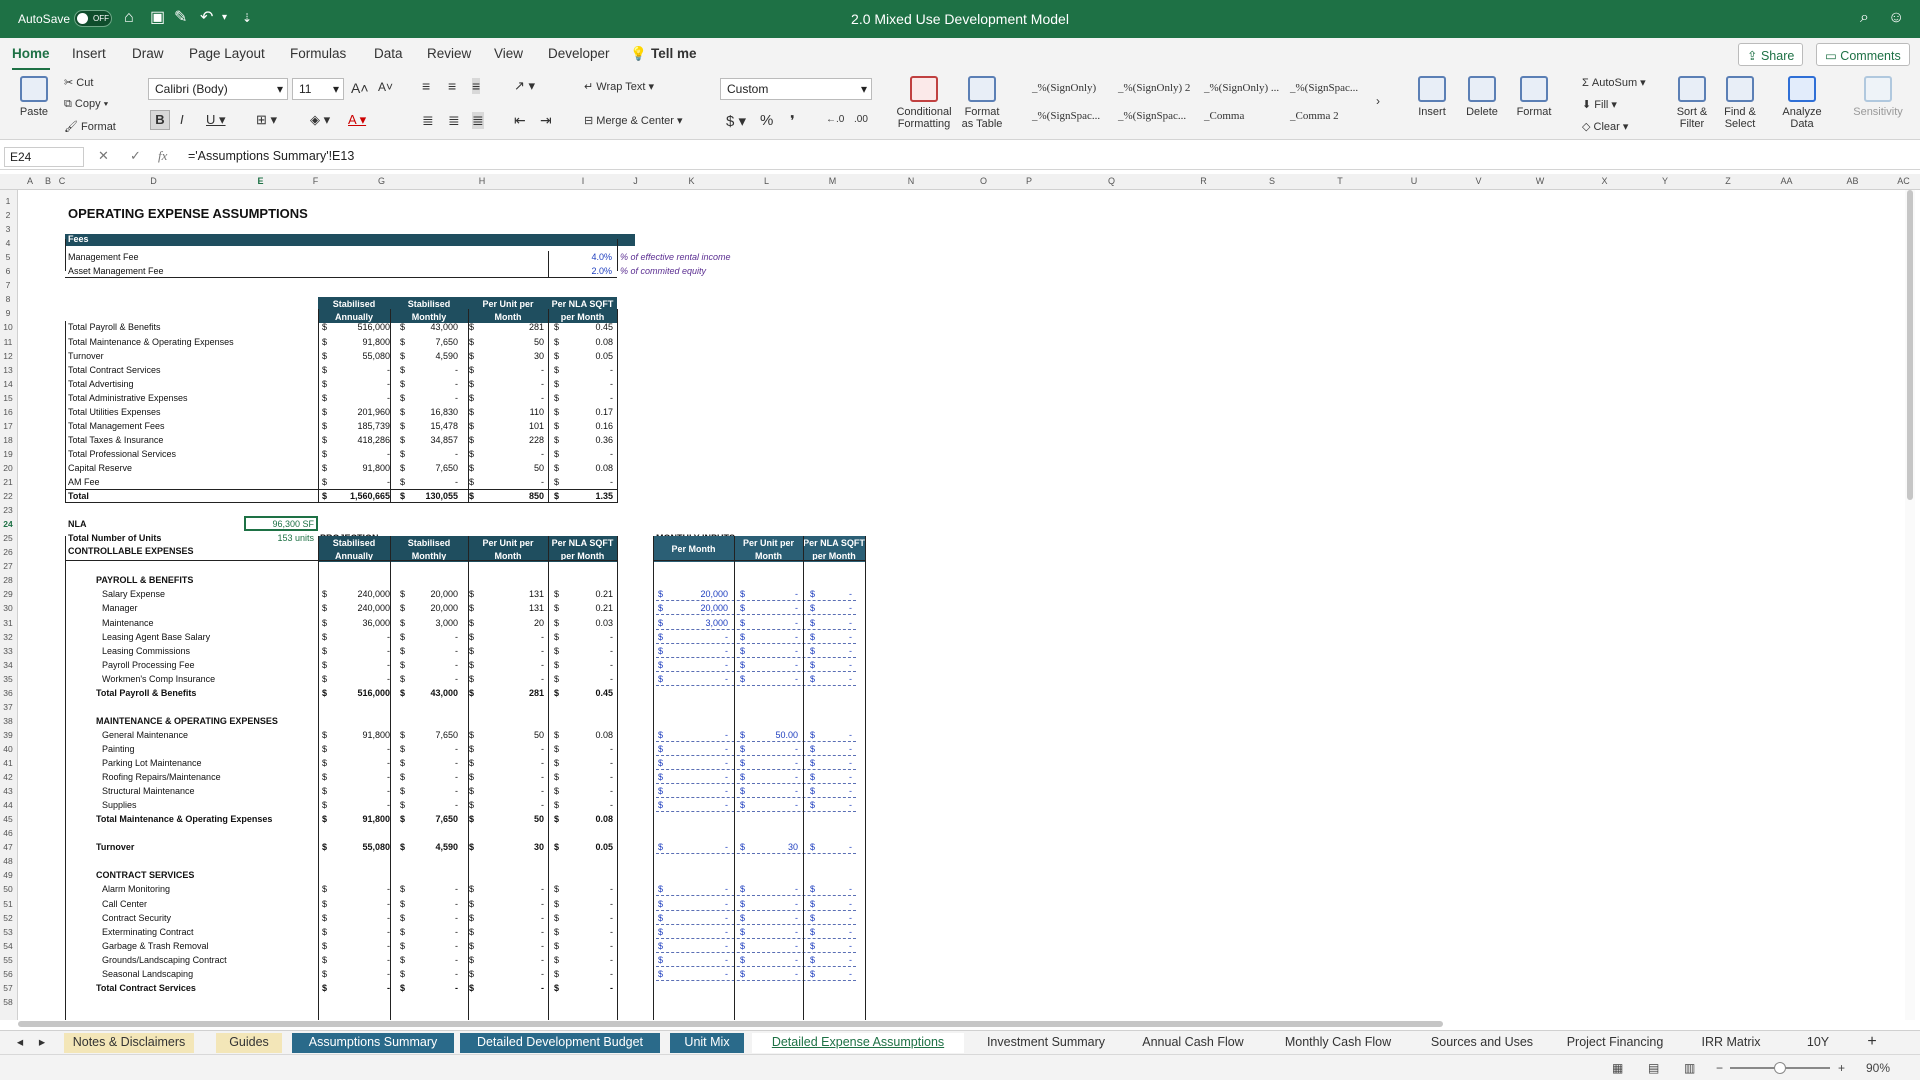 This screenshot has width=1920, height=1080. What do you see at coordinates (8, 496) in the screenshot?
I see `row-header: 22` at bounding box center [8, 496].